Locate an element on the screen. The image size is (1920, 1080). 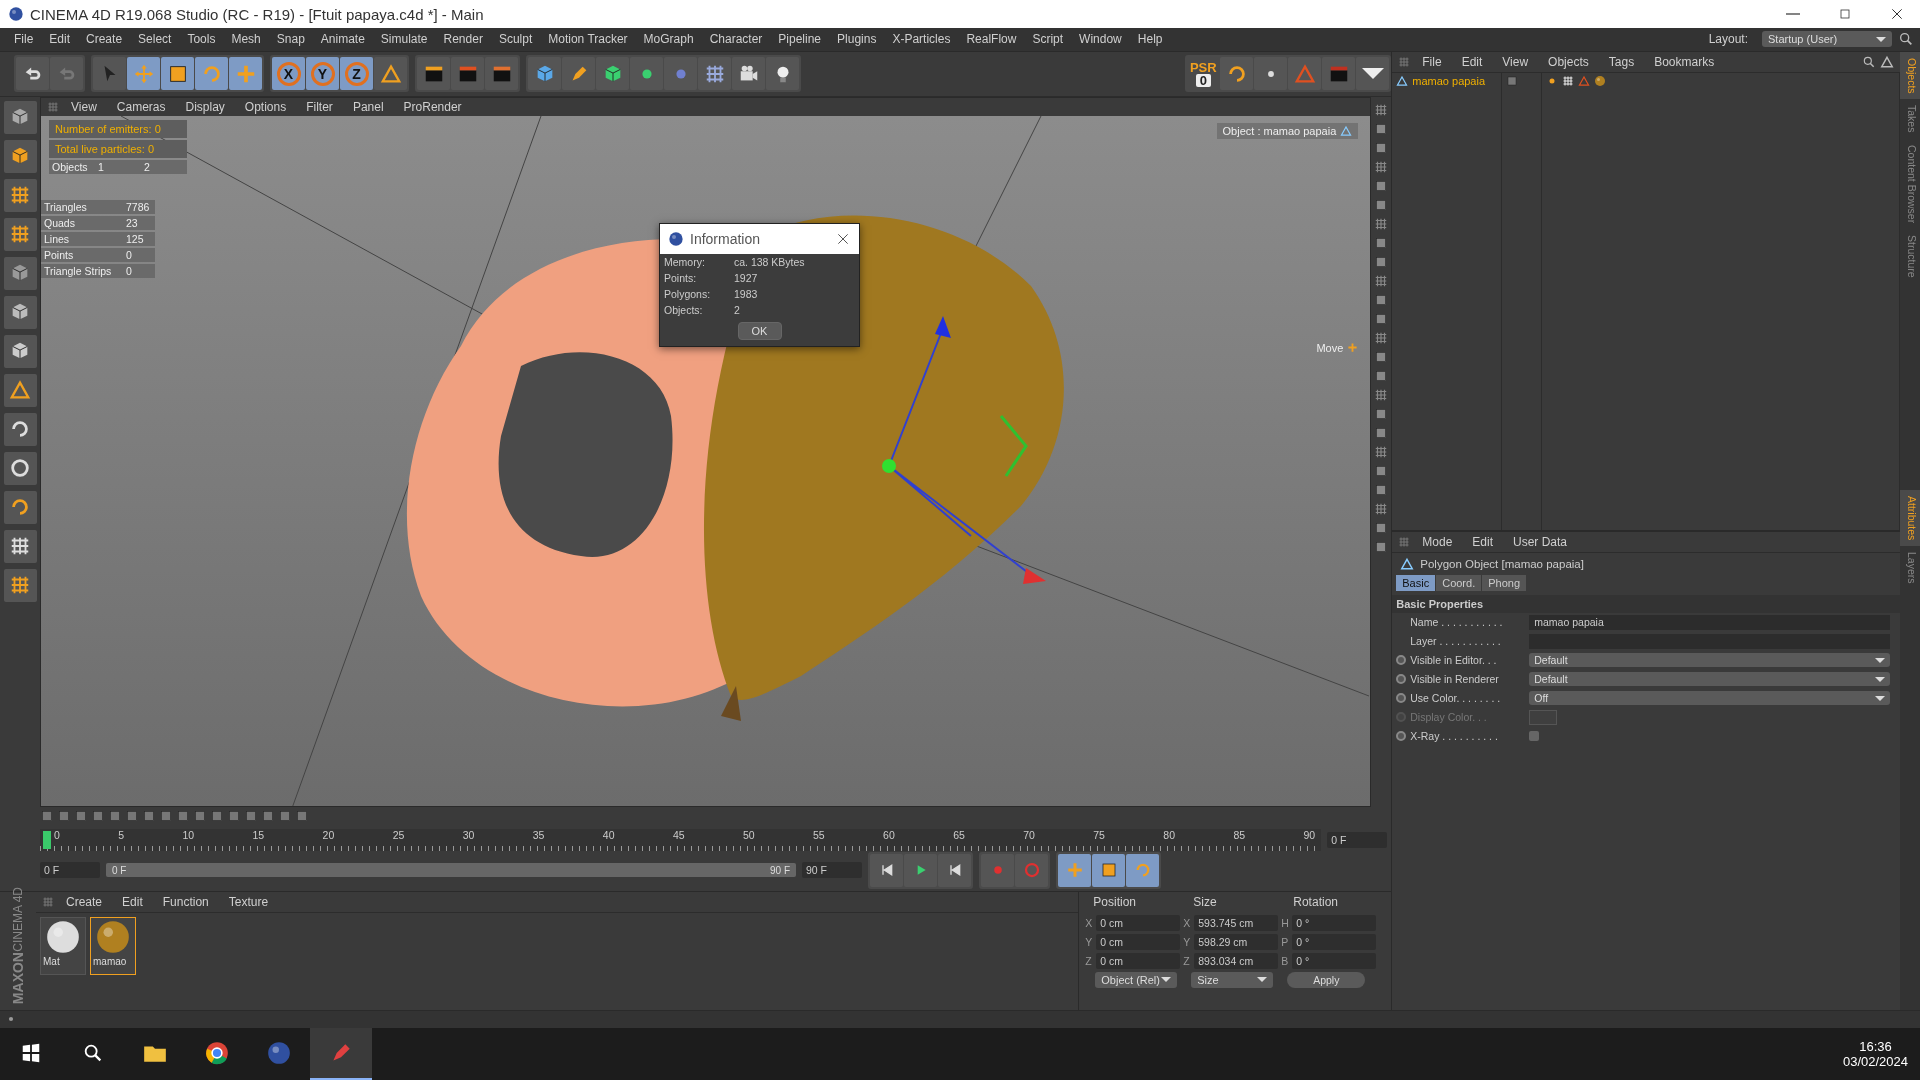
end-frame-field: 90 F is located at coordinates (832, 870).